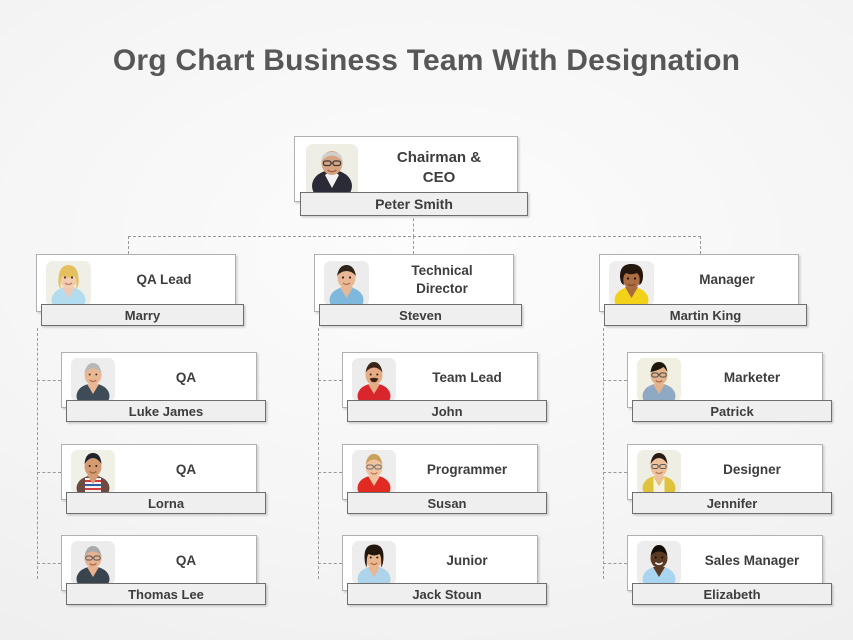 The image size is (853, 640). What do you see at coordinates (420, 315) in the screenshot?
I see `technical-director-name: Steven` at bounding box center [420, 315].